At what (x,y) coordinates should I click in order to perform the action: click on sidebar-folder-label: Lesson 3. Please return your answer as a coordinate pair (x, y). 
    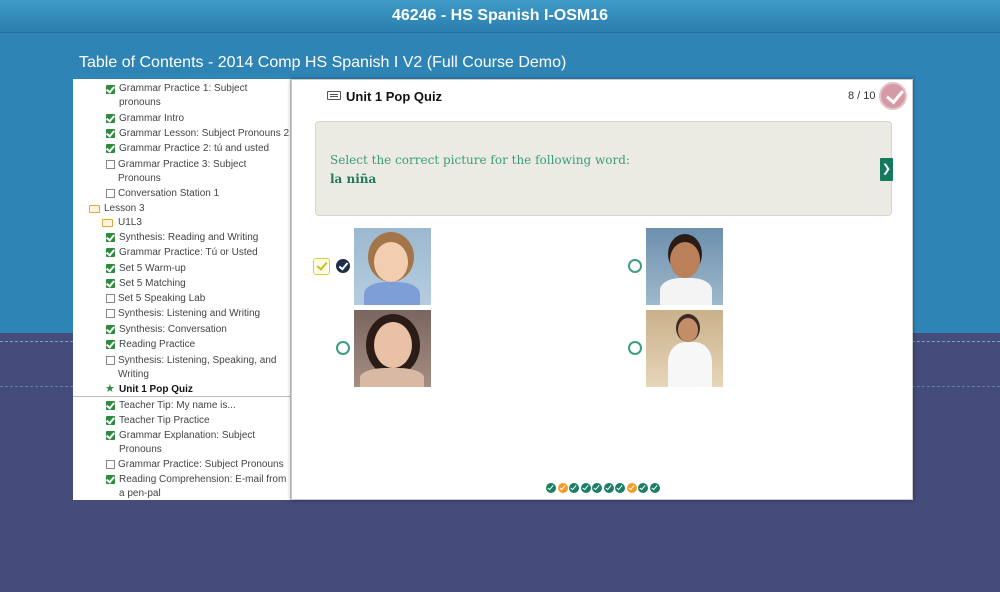
    Looking at the image, I should click on (124, 208).